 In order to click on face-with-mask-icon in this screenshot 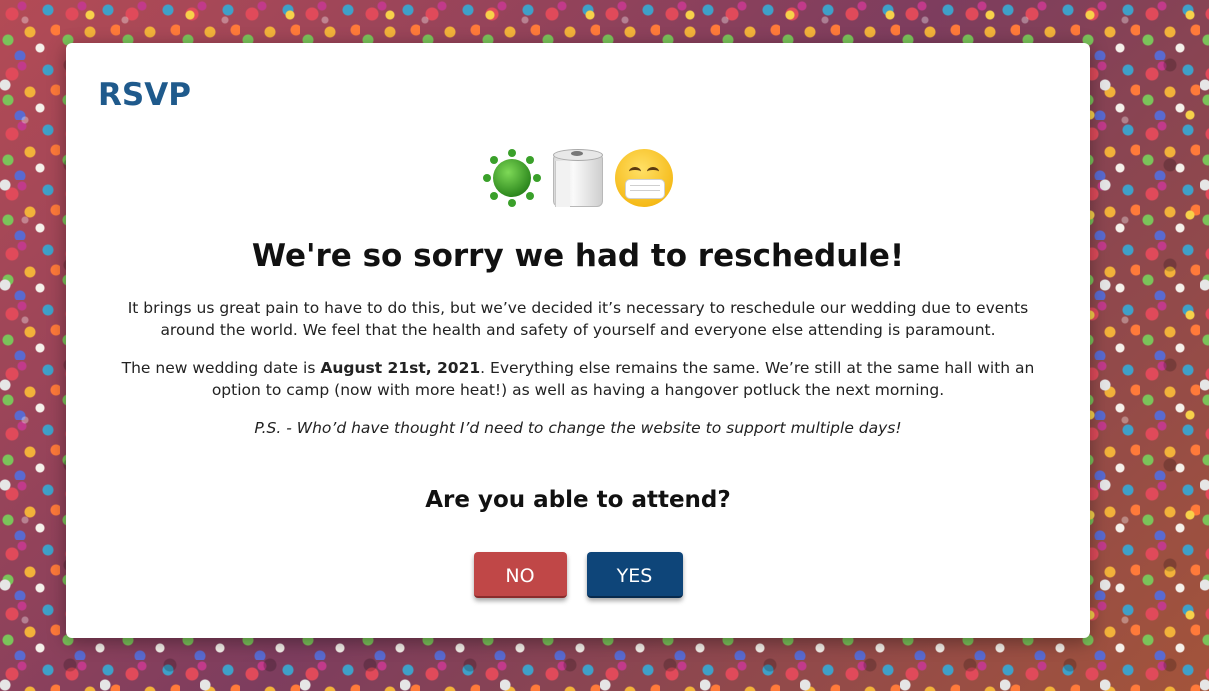, I will do `click(644, 178)`.